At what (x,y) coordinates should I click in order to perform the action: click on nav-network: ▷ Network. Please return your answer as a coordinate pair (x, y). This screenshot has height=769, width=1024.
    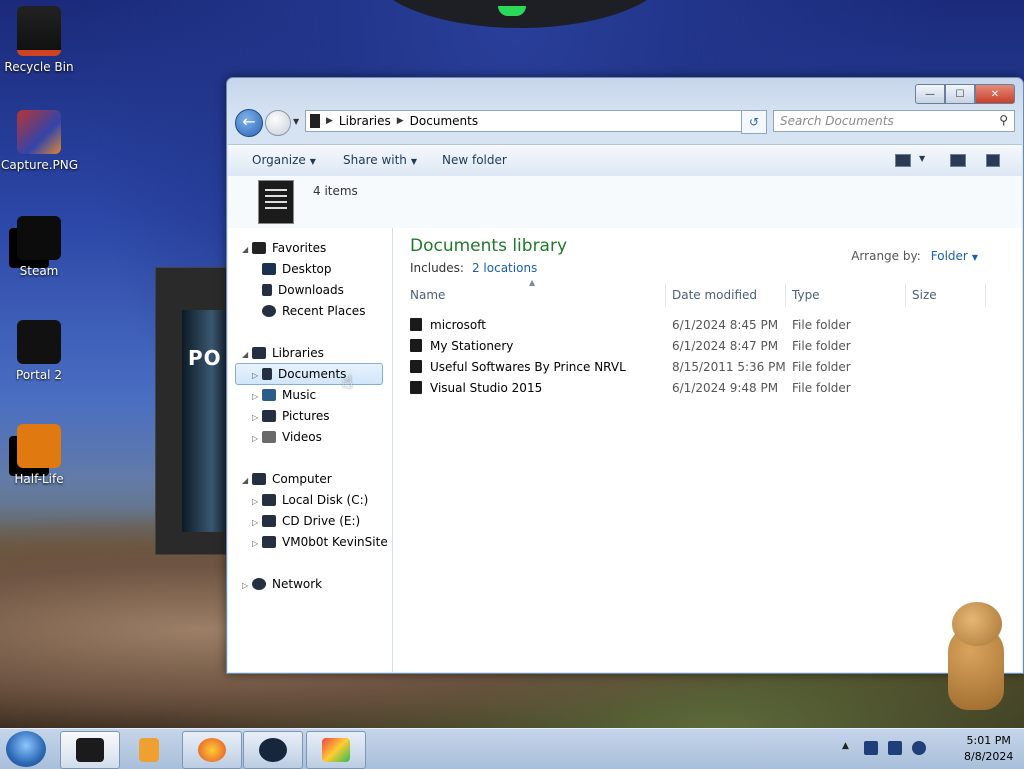
    Looking at the image, I should click on (282, 584).